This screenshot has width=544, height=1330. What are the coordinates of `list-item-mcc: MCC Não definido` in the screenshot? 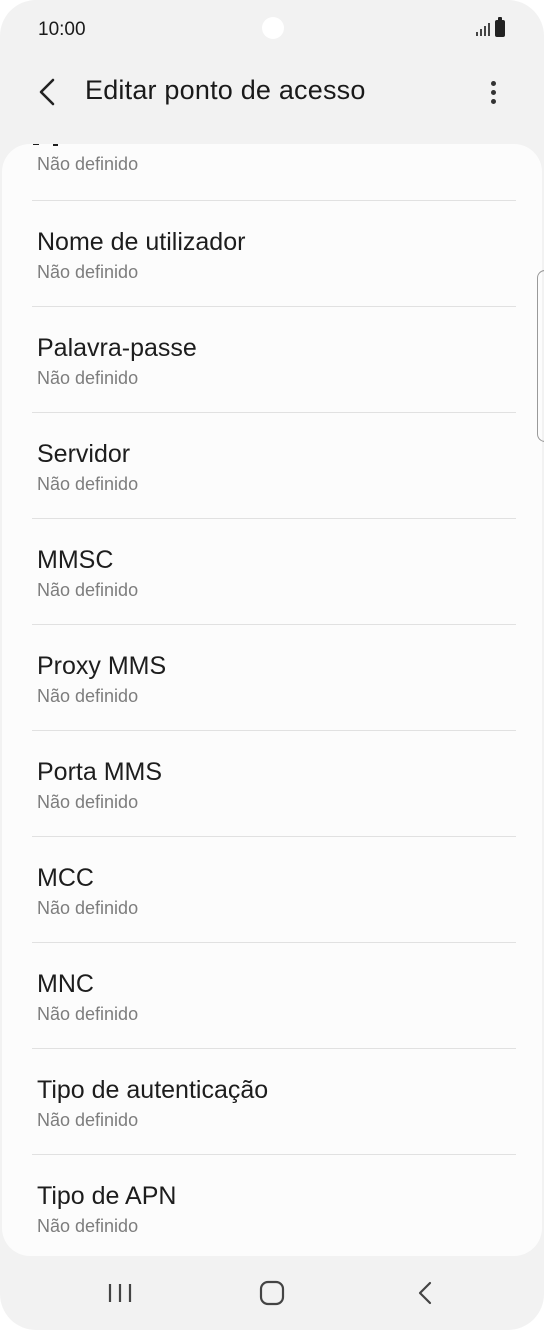 It's located at (272, 889).